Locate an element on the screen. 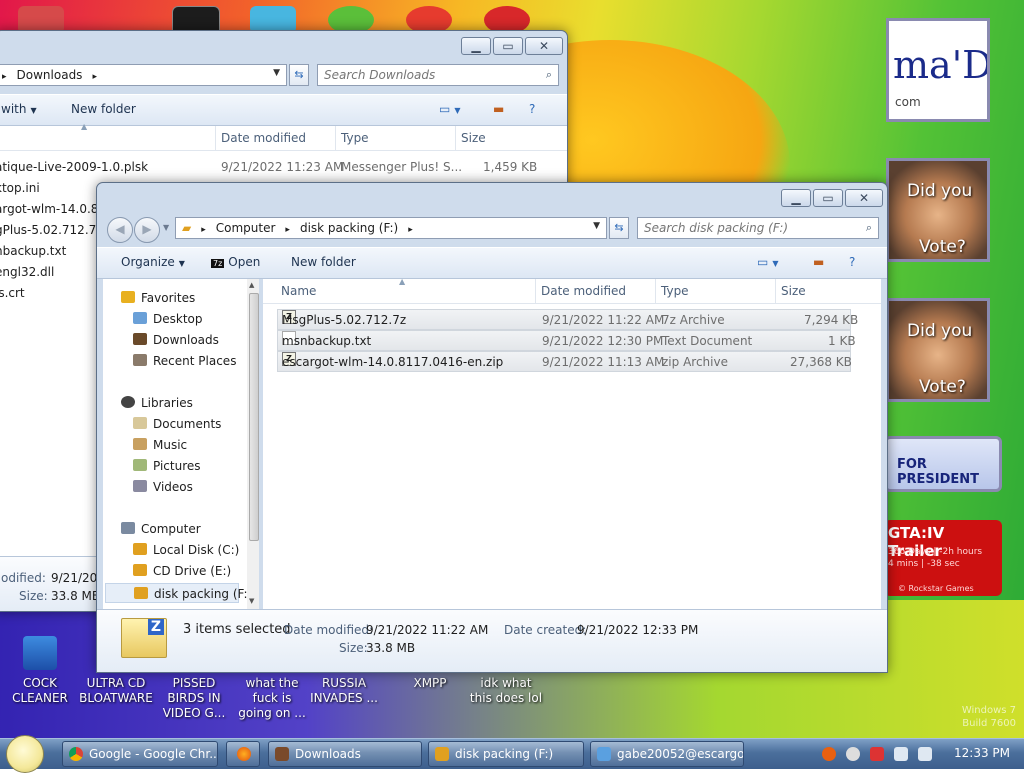 The height and width of the screenshot is (773, 1024). ad-vote-1: Did you Vote? is located at coordinates (938, 210).